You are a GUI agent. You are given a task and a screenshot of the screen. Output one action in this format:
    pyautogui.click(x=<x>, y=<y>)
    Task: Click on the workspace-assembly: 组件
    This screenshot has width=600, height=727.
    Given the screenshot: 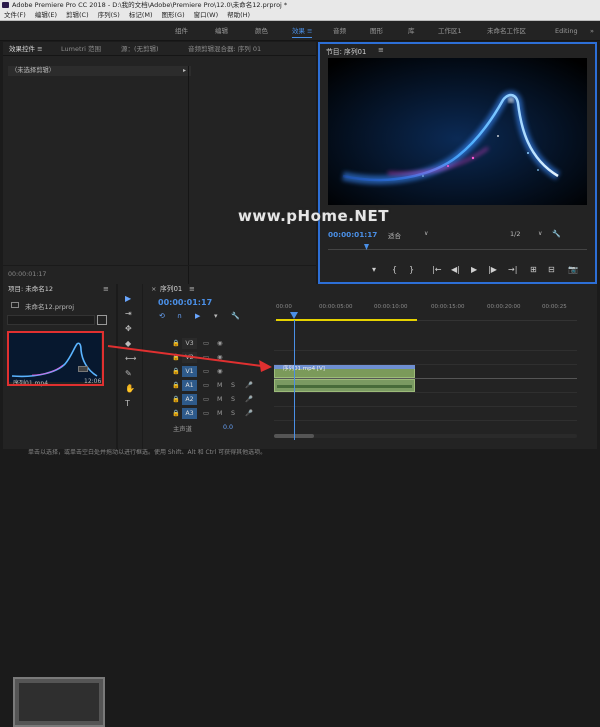 What is the action you would take?
    pyautogui.click(x=181, y=31)
    